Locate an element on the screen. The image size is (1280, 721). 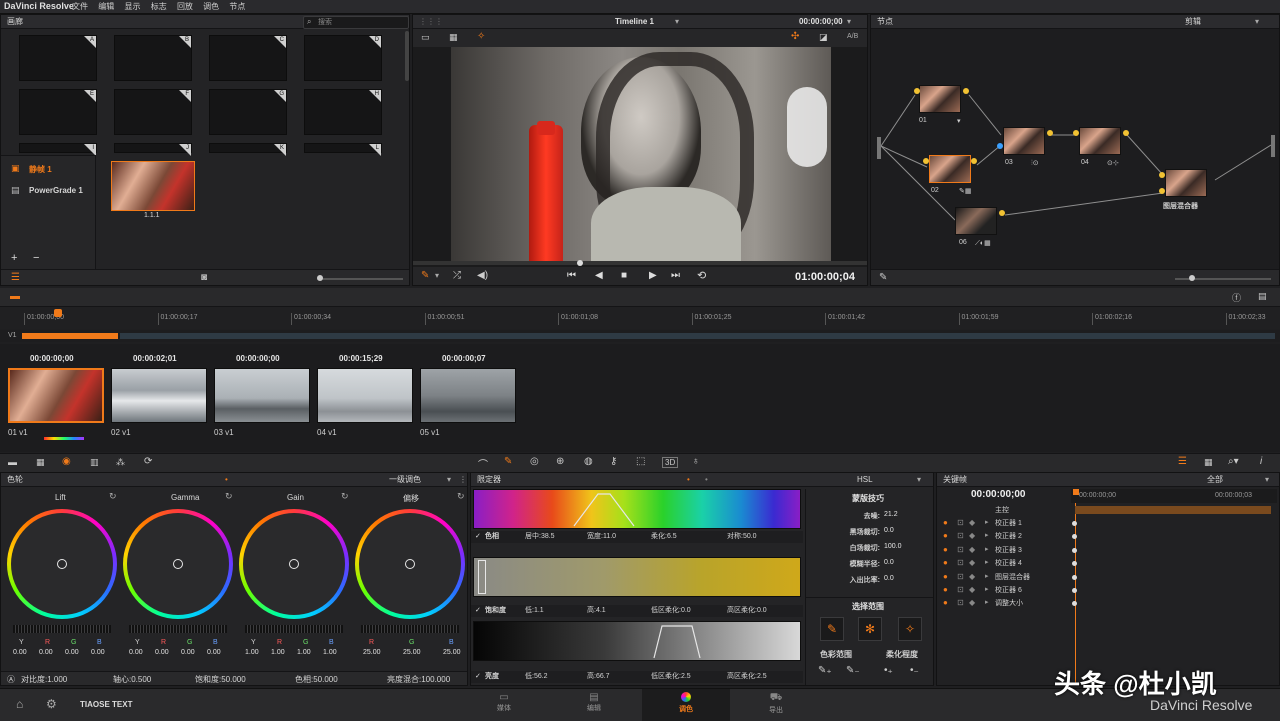
timeline-view-icon: ▤ is located at coordinates (1262, 296).